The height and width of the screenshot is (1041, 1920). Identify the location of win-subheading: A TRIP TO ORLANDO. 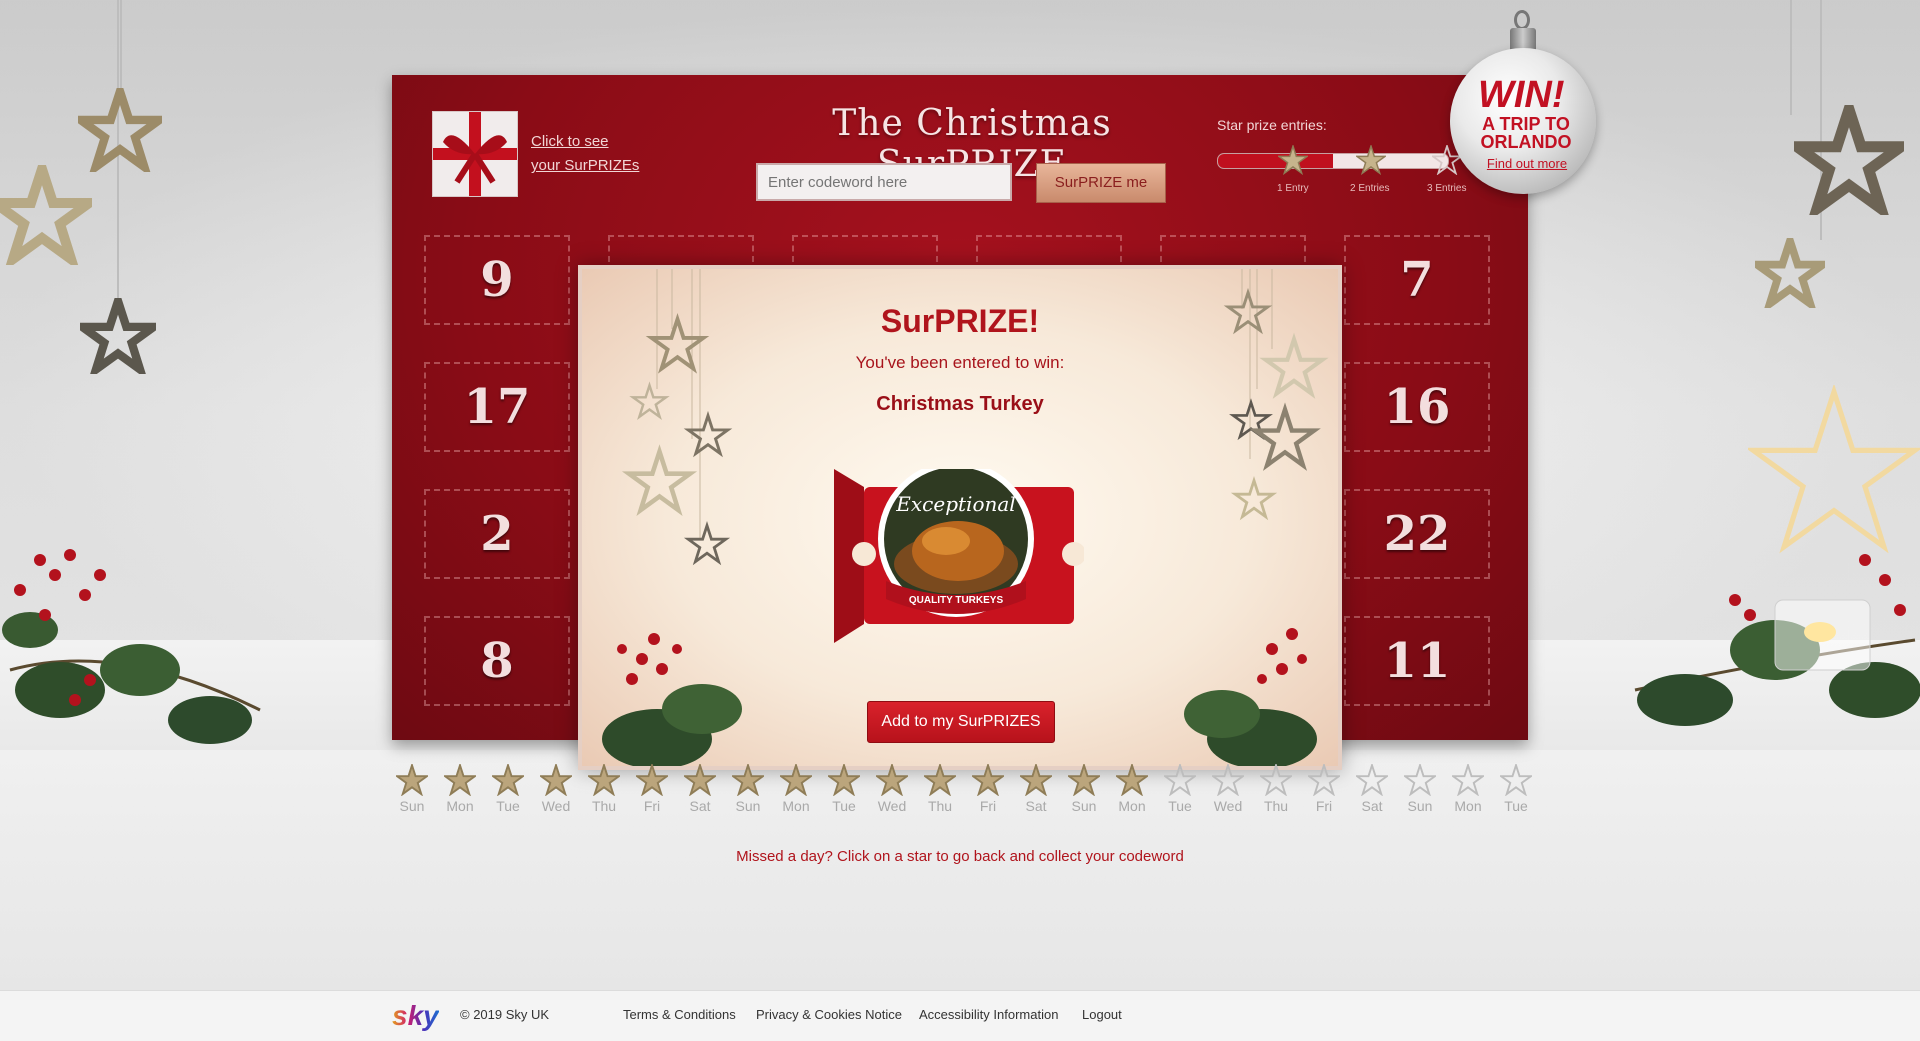
(1526, 133).